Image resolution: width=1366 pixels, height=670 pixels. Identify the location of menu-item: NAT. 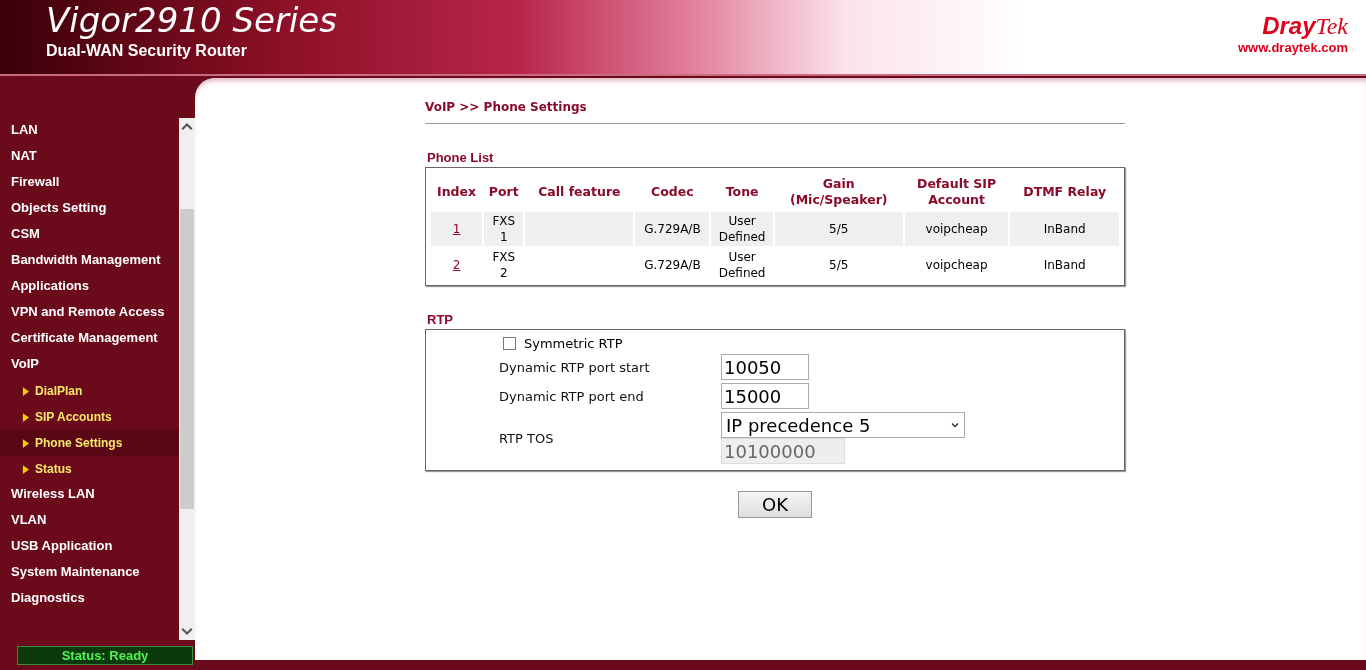
(89, 157).